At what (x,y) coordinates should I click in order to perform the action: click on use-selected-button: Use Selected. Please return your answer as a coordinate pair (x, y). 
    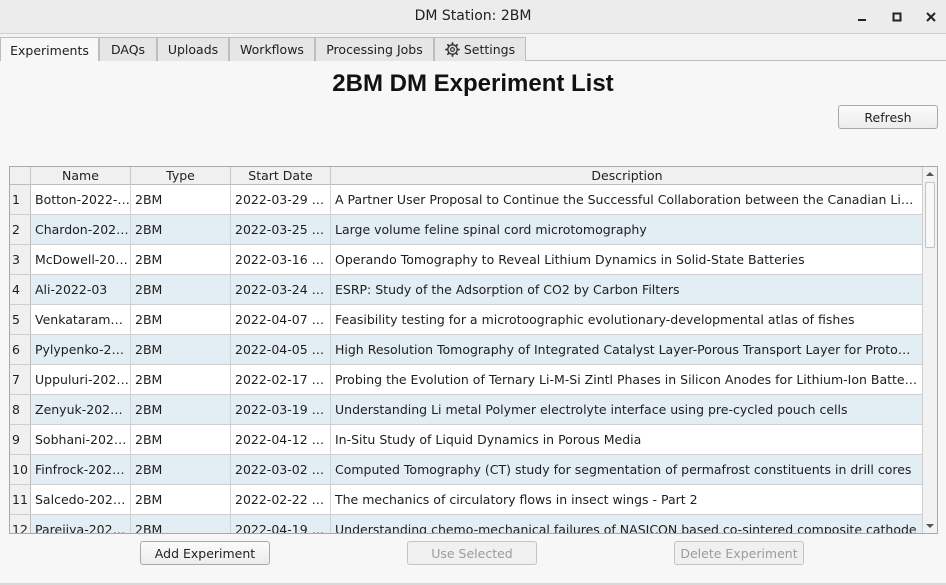
    Looking at the image, I should click on (472, 553).